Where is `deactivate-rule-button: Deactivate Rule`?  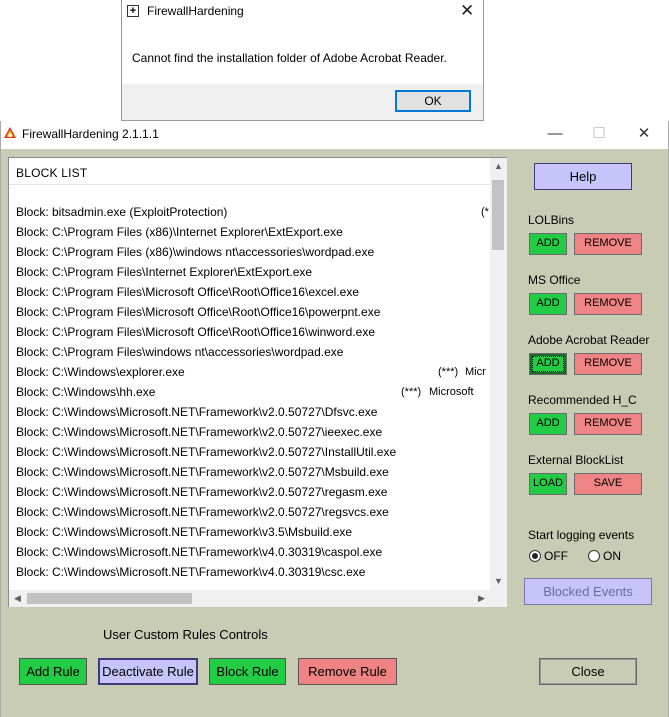 deactivate-rule-button: Deactivate Rule is located at coordinates (148, 671).